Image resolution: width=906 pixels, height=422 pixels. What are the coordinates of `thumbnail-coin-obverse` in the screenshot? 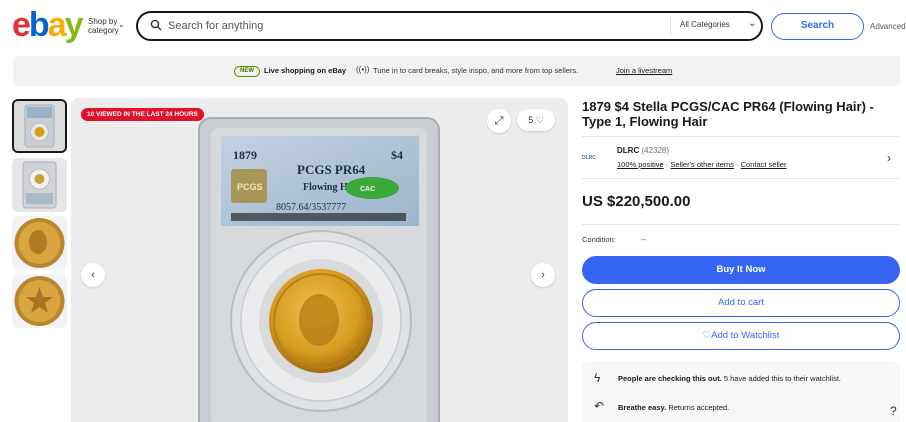 It's located at (39, 243).